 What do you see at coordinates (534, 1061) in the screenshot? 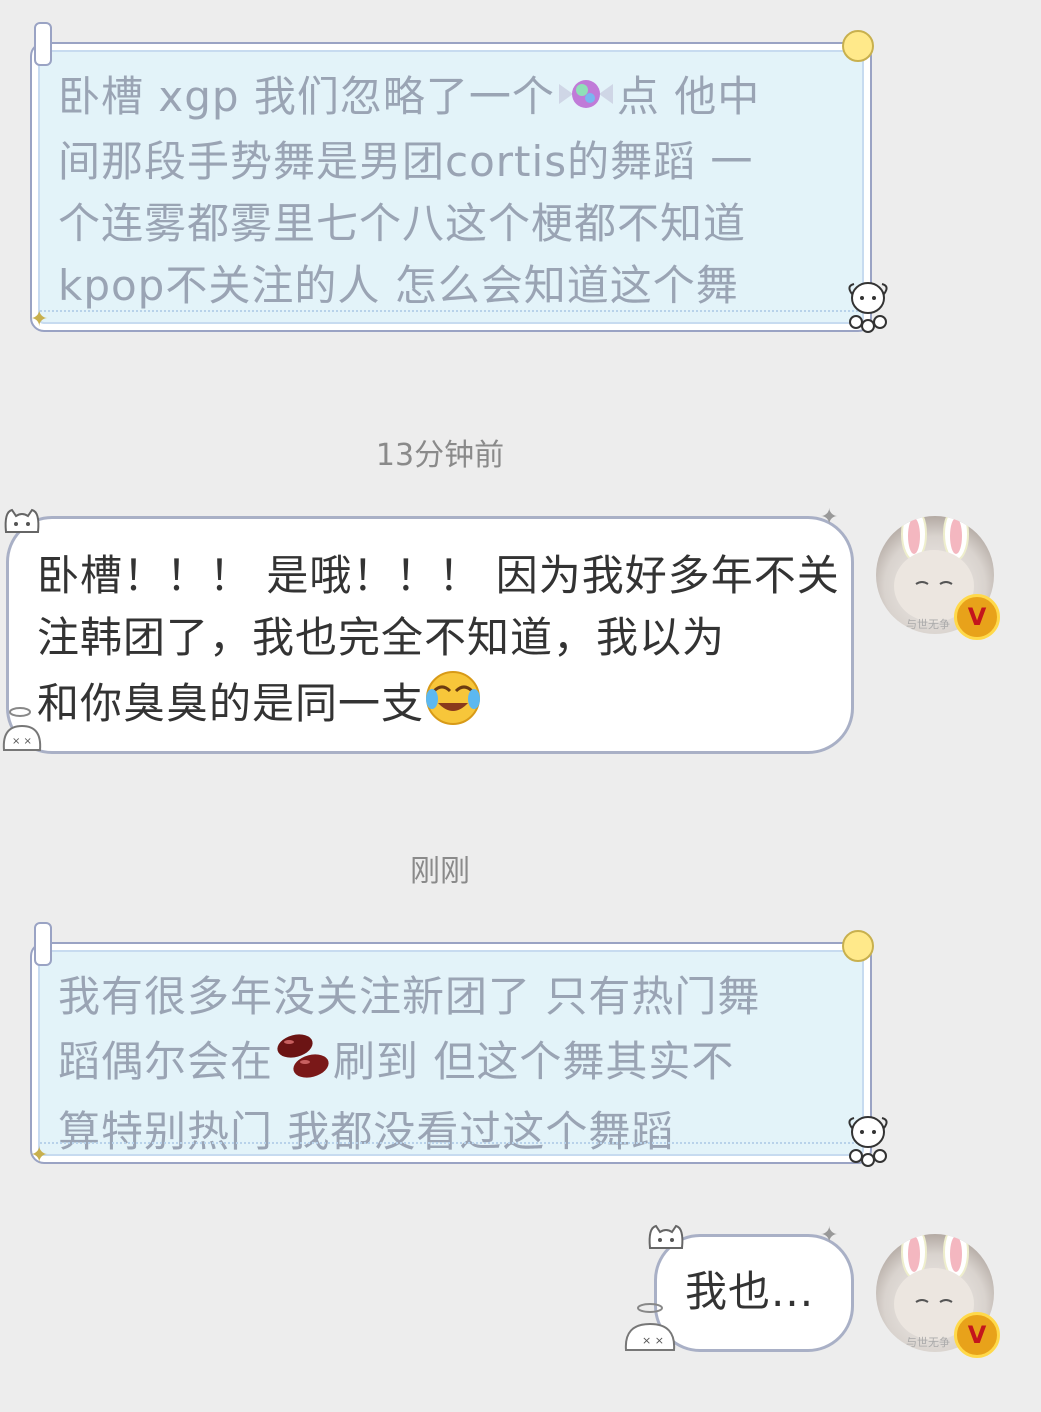
I see `msg3-line2b: 刷到 但这个舞其实不` at bounding box center [534, 1061].